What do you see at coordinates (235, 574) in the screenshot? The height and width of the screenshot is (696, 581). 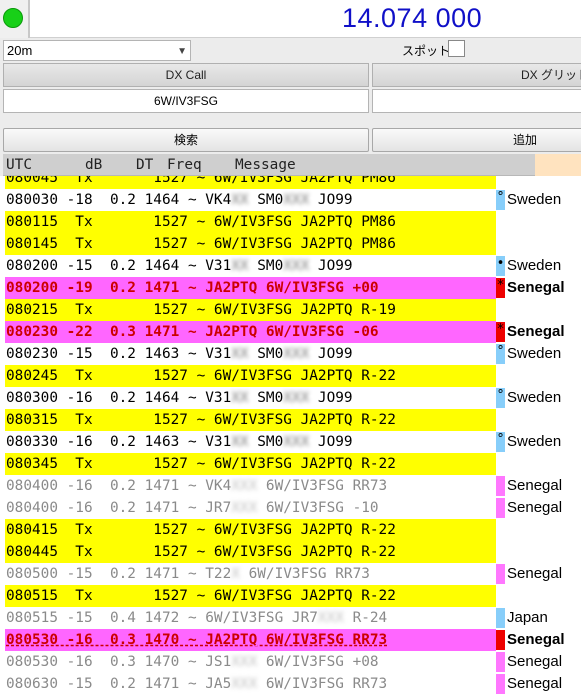 I see `redacted-text: X` at bounding box center [235, 574].